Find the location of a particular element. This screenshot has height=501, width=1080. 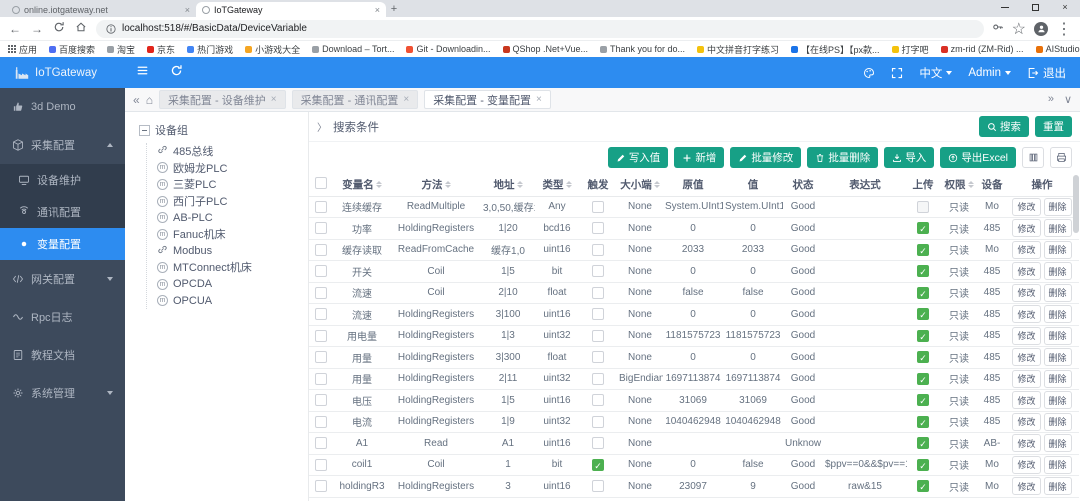

column-header-name: 变量名 is located at coordinates (362, 185).